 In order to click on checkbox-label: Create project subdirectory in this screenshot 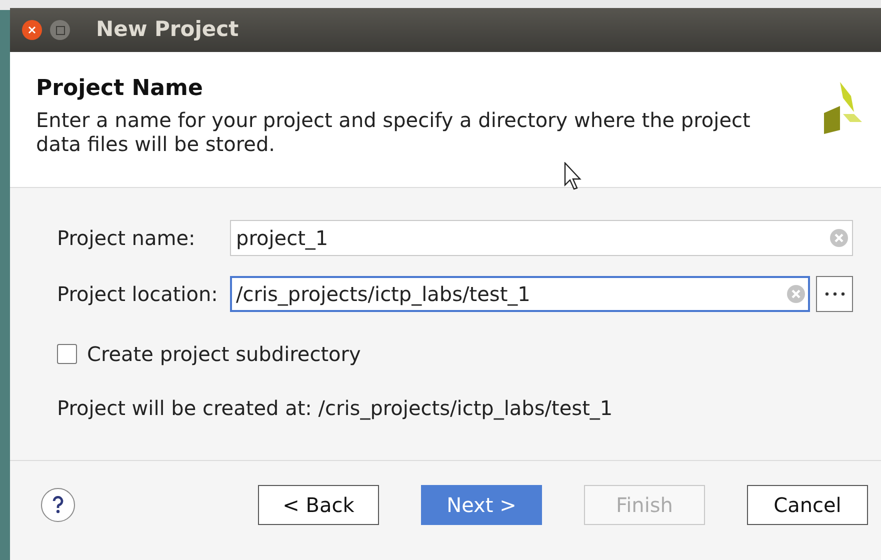, I will do `click(224, 354)`.